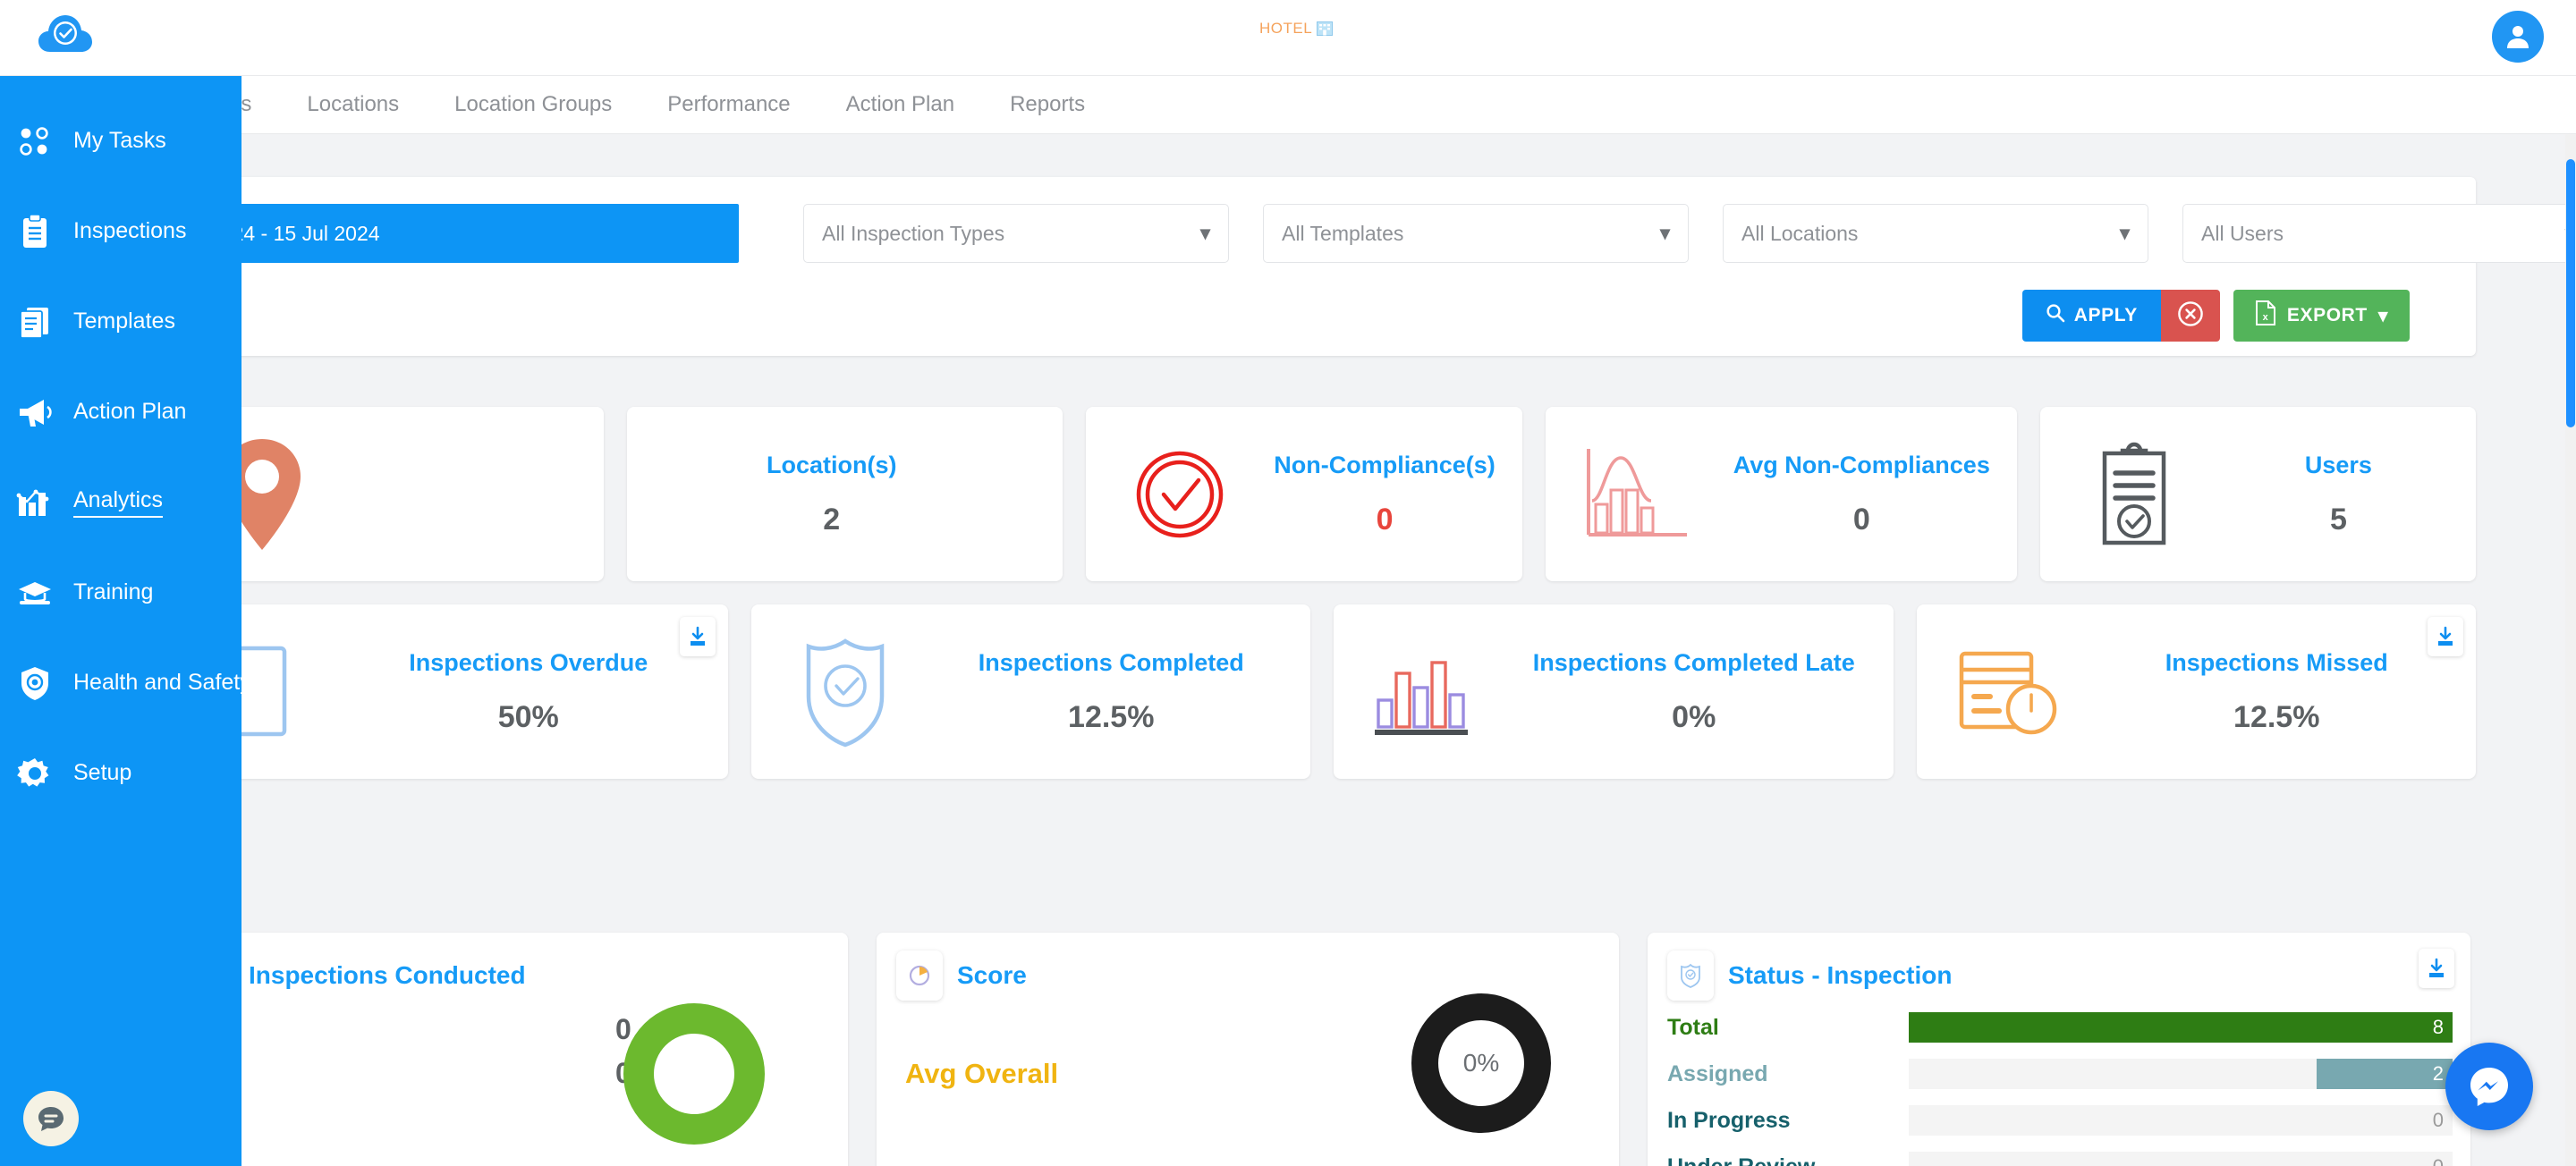 This screenshot has height=1166, width=2576. I want to click on stat-card-inspections-overdue: Inspections Overdue 50%, so click(448, 691).